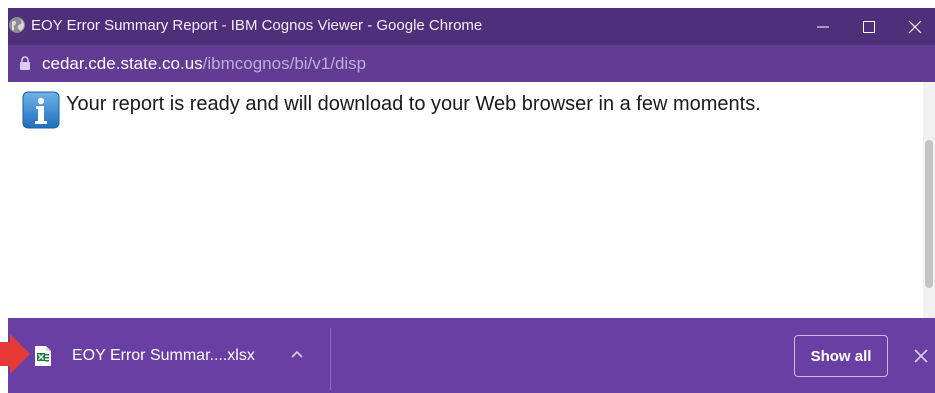 This screenshot has height=393, width=935. I want to click on maximize-button, so click(869, 26).